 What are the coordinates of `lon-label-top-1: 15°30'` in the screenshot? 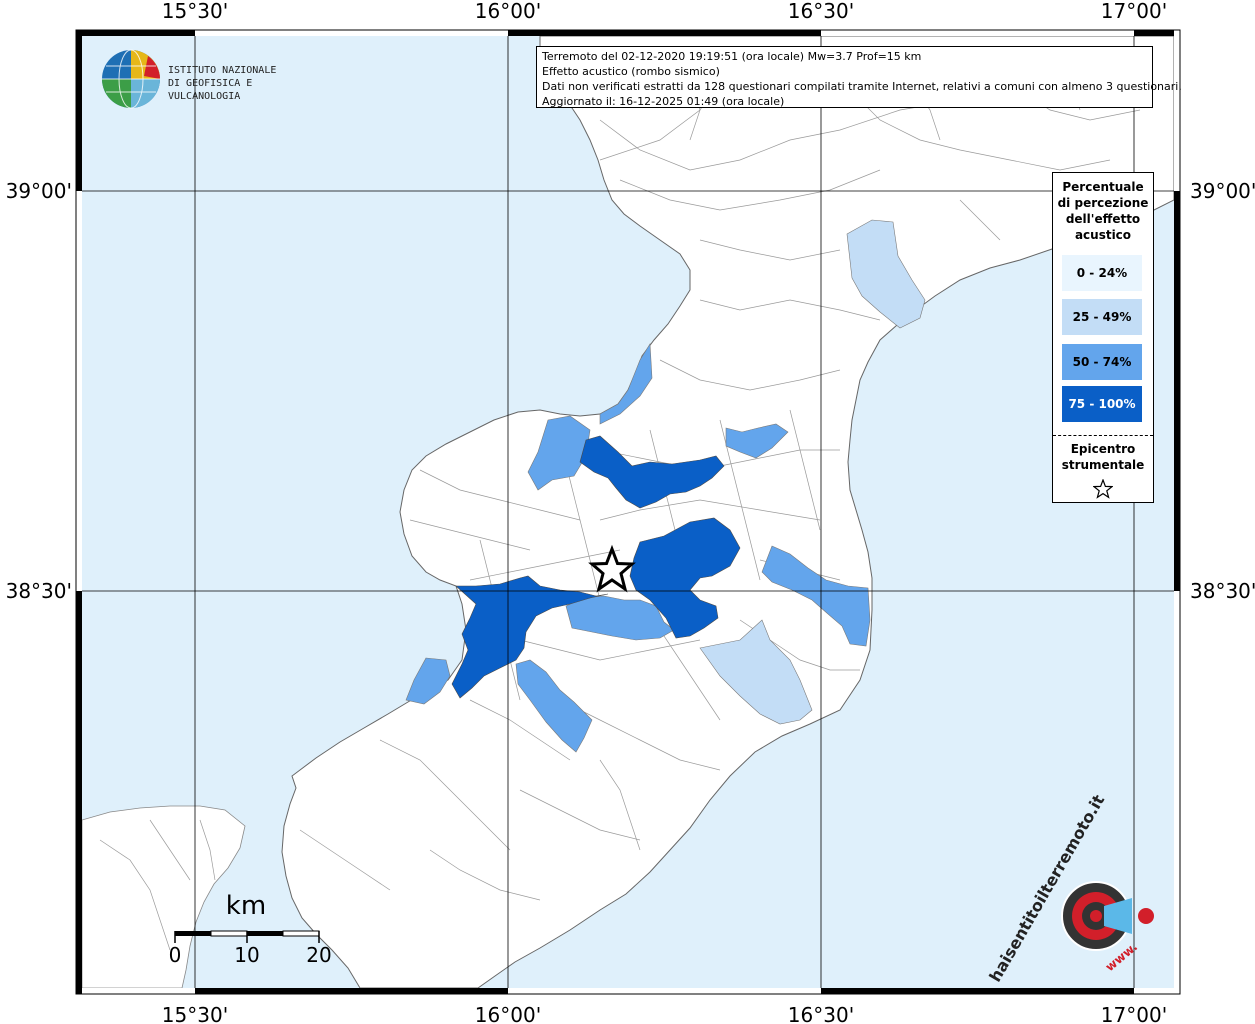 It's located at (195, 11).